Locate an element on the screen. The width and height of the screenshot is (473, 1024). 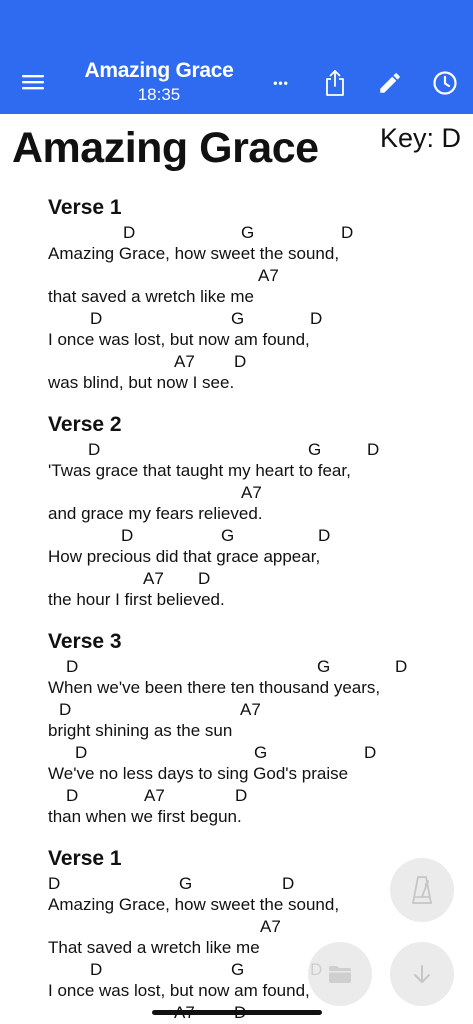
verse-title: Verse 3 is located at coordinates (85, 641).